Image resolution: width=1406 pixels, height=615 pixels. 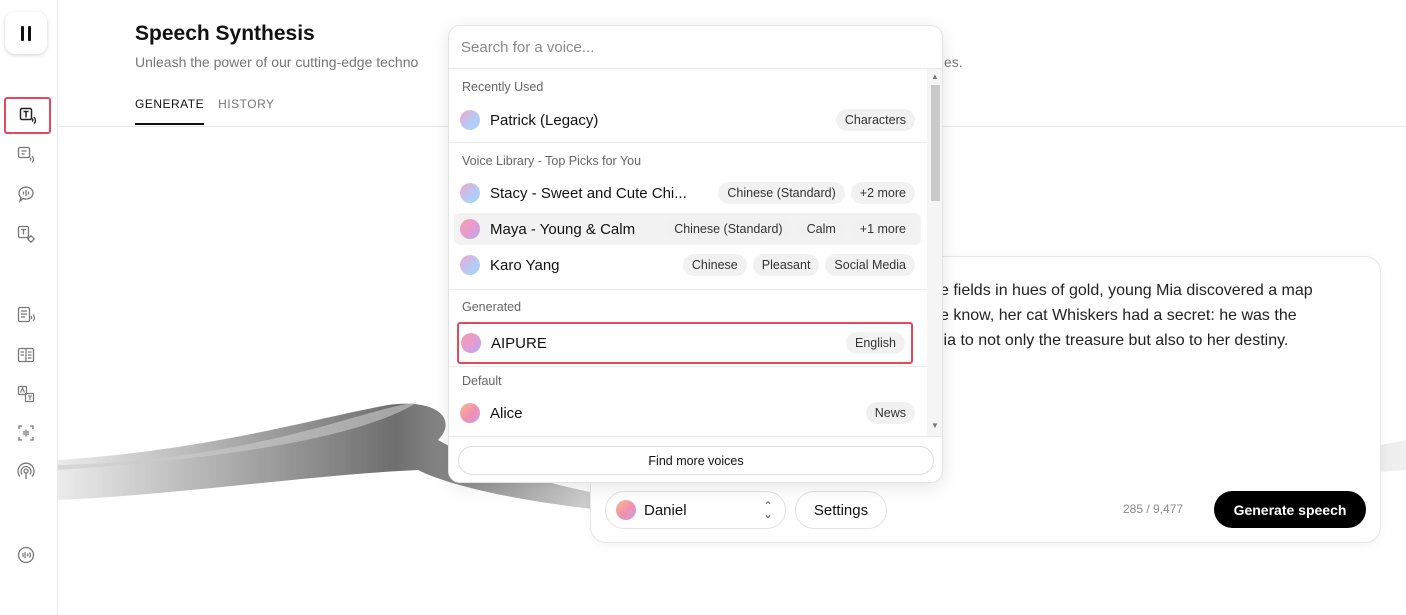 I want to click on voice-tag: Characters, so click(x=875, y=120).